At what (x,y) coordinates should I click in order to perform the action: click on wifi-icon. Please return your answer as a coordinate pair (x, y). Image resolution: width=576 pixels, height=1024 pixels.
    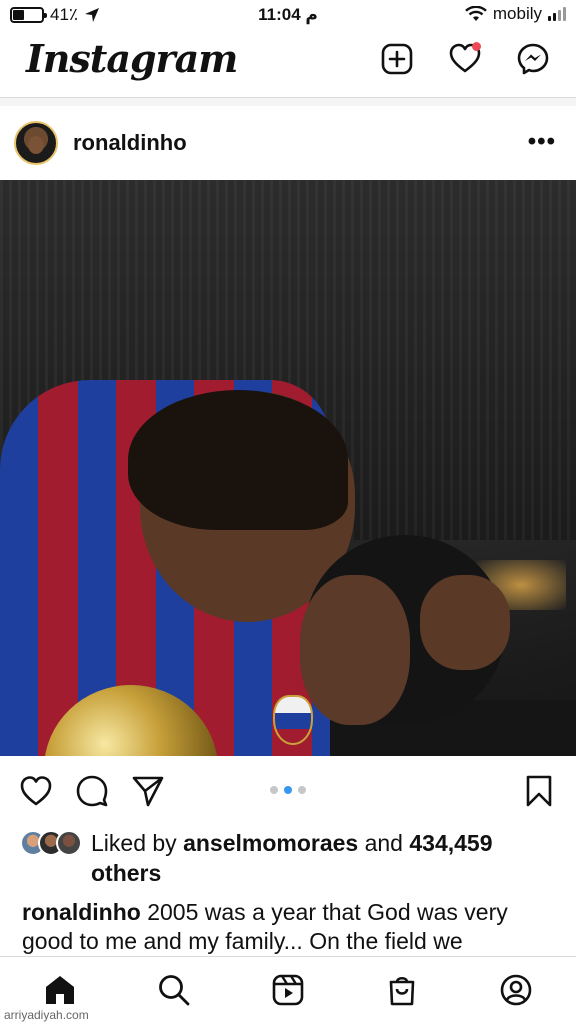
    Looking at the image, I should click on (476, 13).